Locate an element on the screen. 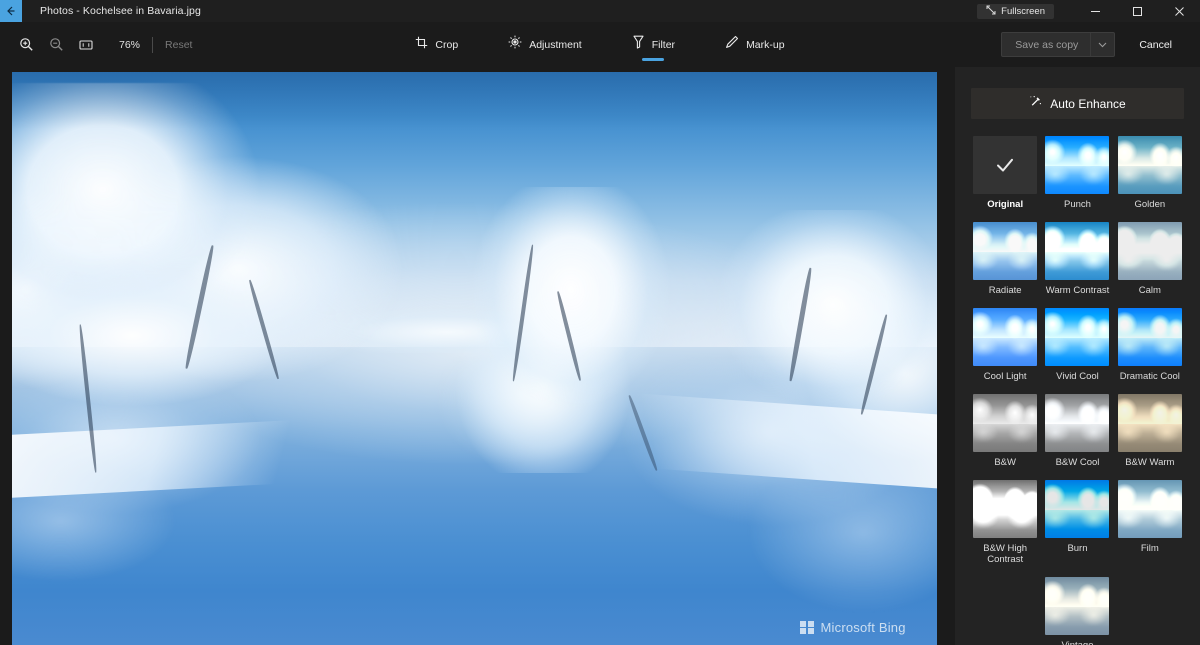 The image size is (1200, 645). filter-item-calm: Calm is located at coordinates (1150, 259).